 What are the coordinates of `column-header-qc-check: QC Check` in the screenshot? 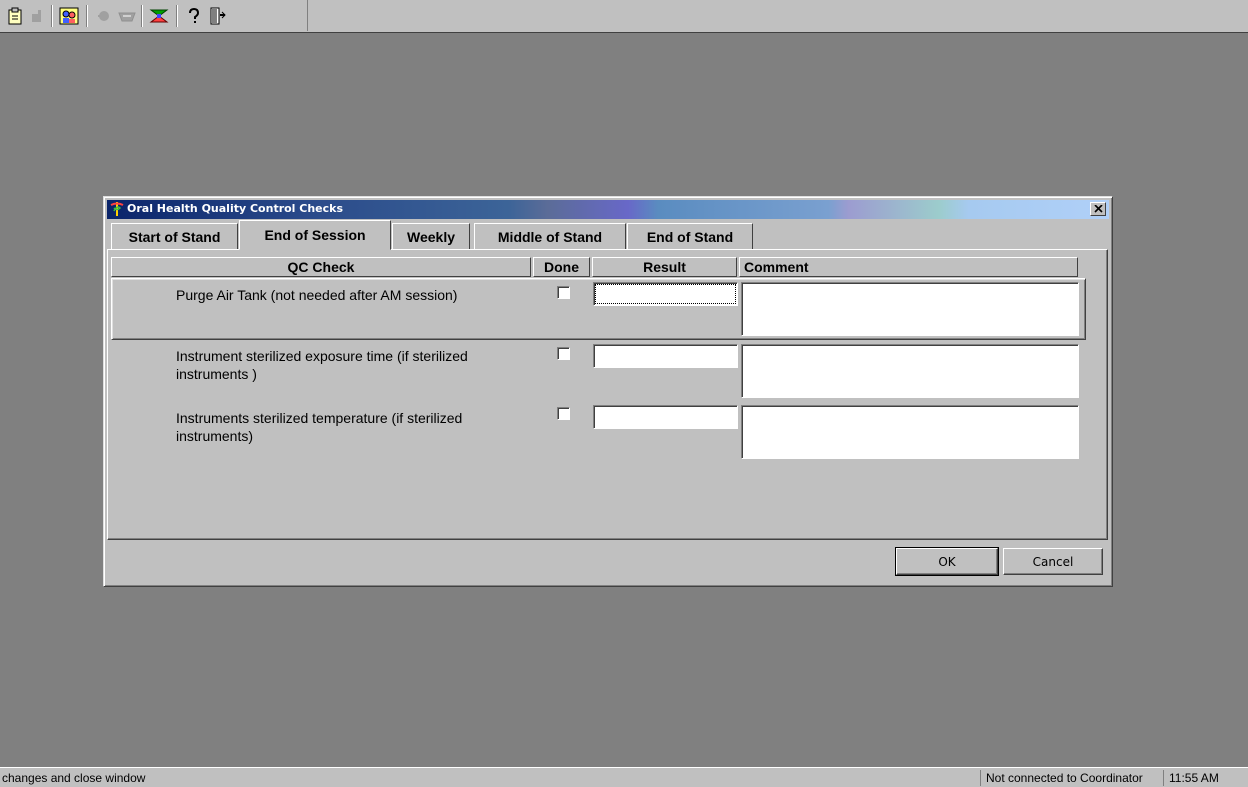 It's located at (321, 267).